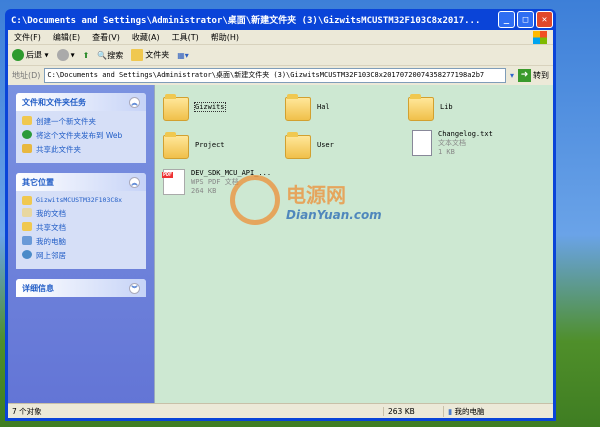  What do you see at coordinates (27, 212) in the screenshot?
I see `documents-icon` at bounding box center [27, 212].